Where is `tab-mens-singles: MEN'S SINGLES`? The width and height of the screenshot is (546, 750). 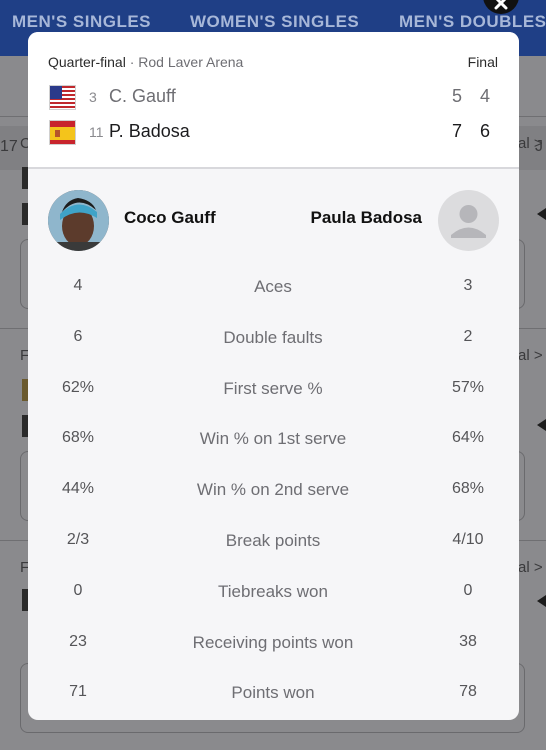 tab-mens-singles: MEN'S SINGLES is located at coordinates (81, 22).